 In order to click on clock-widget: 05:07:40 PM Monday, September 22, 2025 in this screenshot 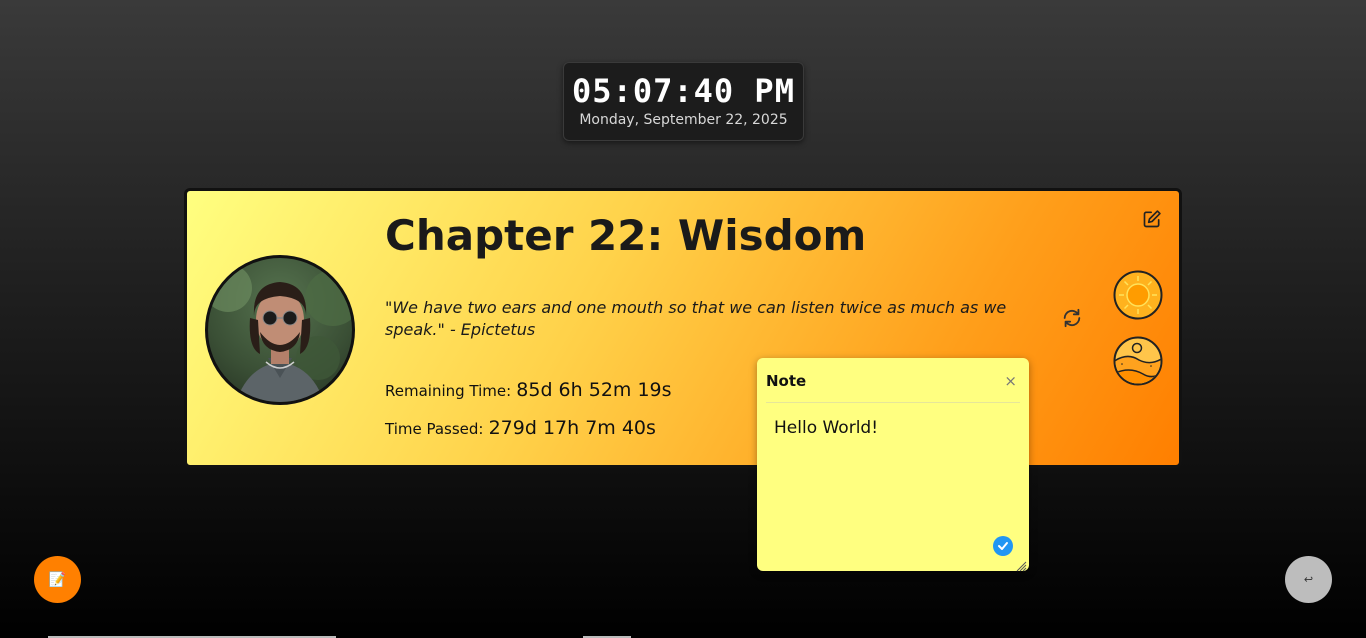, I will do `click(683, 101)`.